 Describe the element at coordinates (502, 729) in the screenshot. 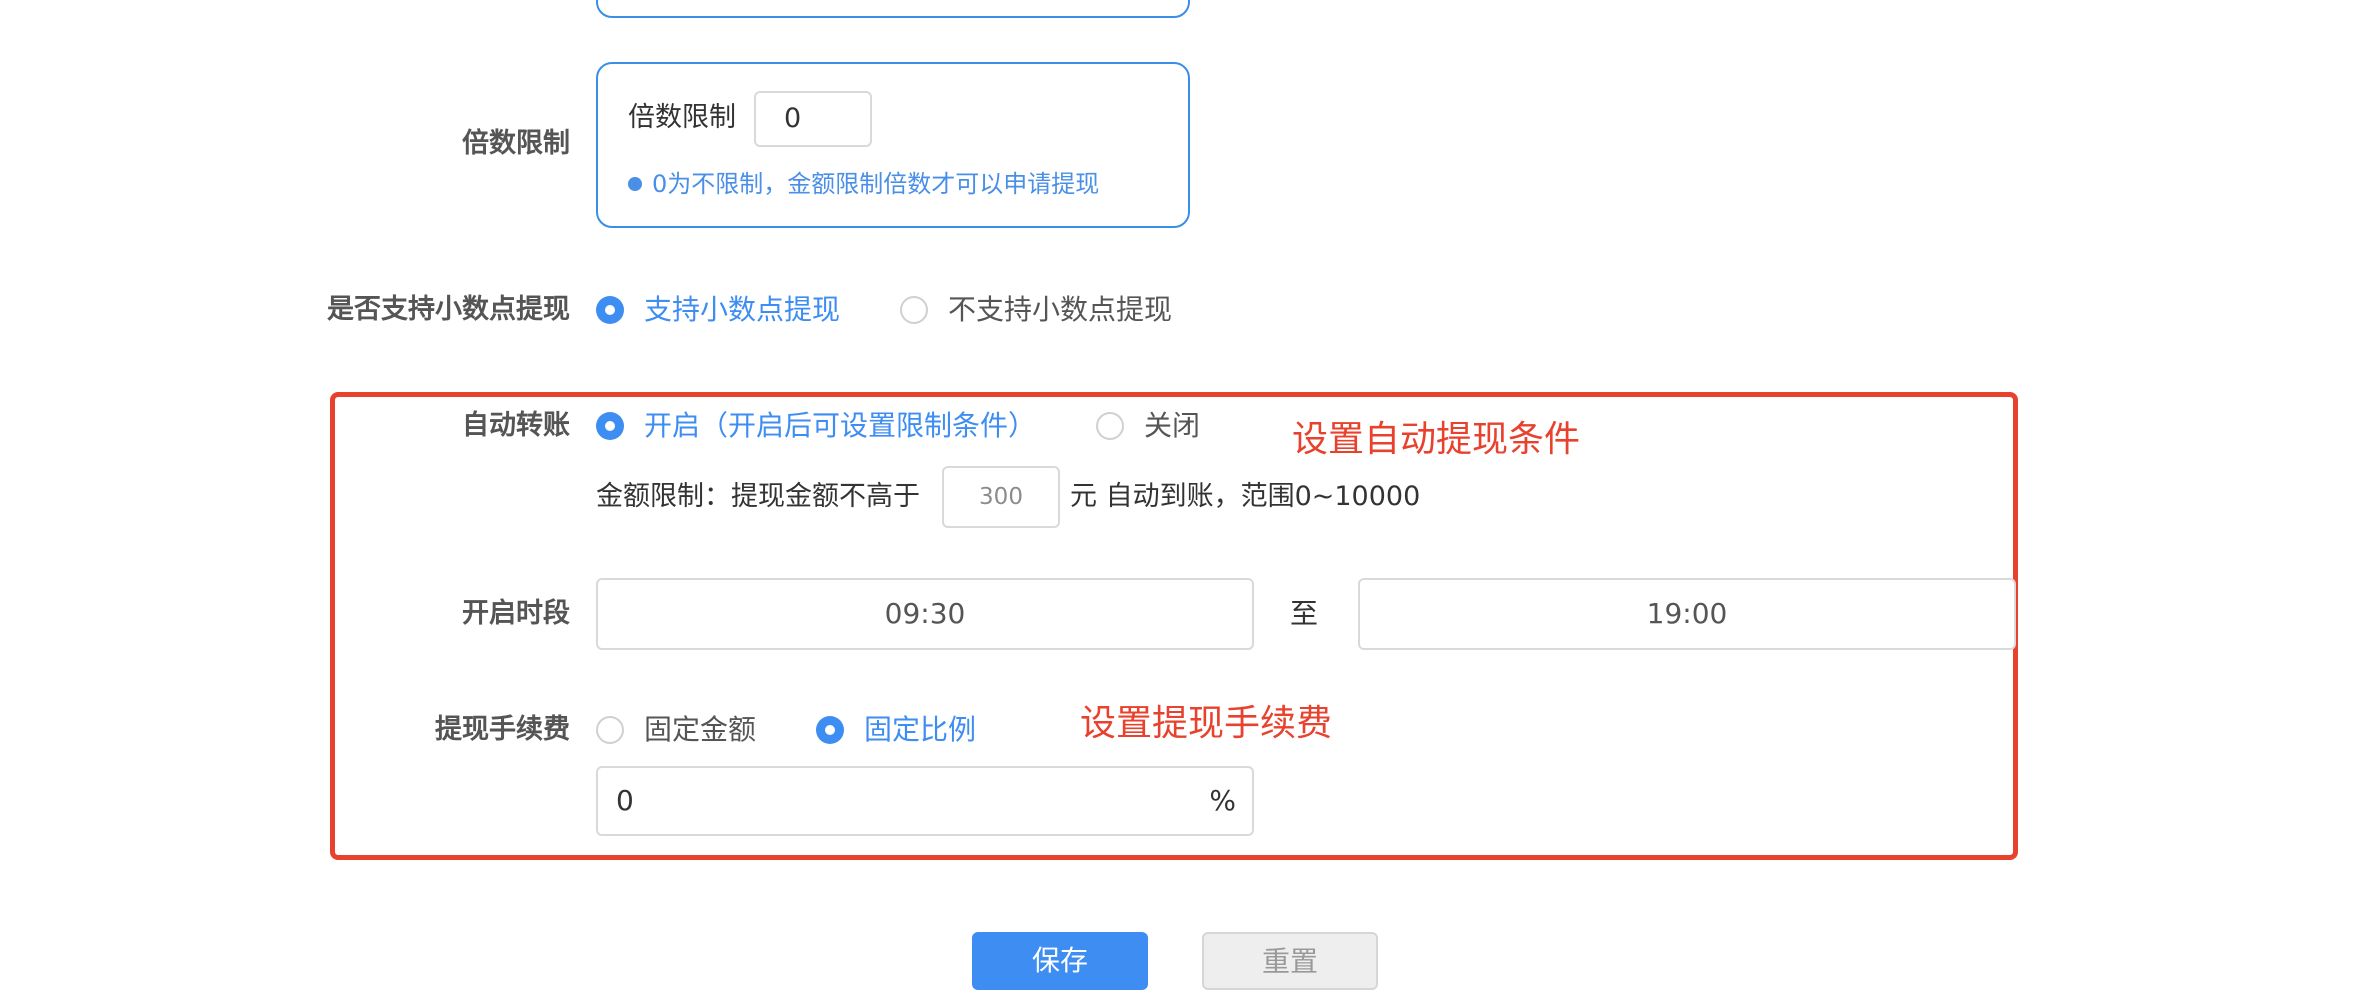

I see `fee-row-label: 提现手续费` at that location.